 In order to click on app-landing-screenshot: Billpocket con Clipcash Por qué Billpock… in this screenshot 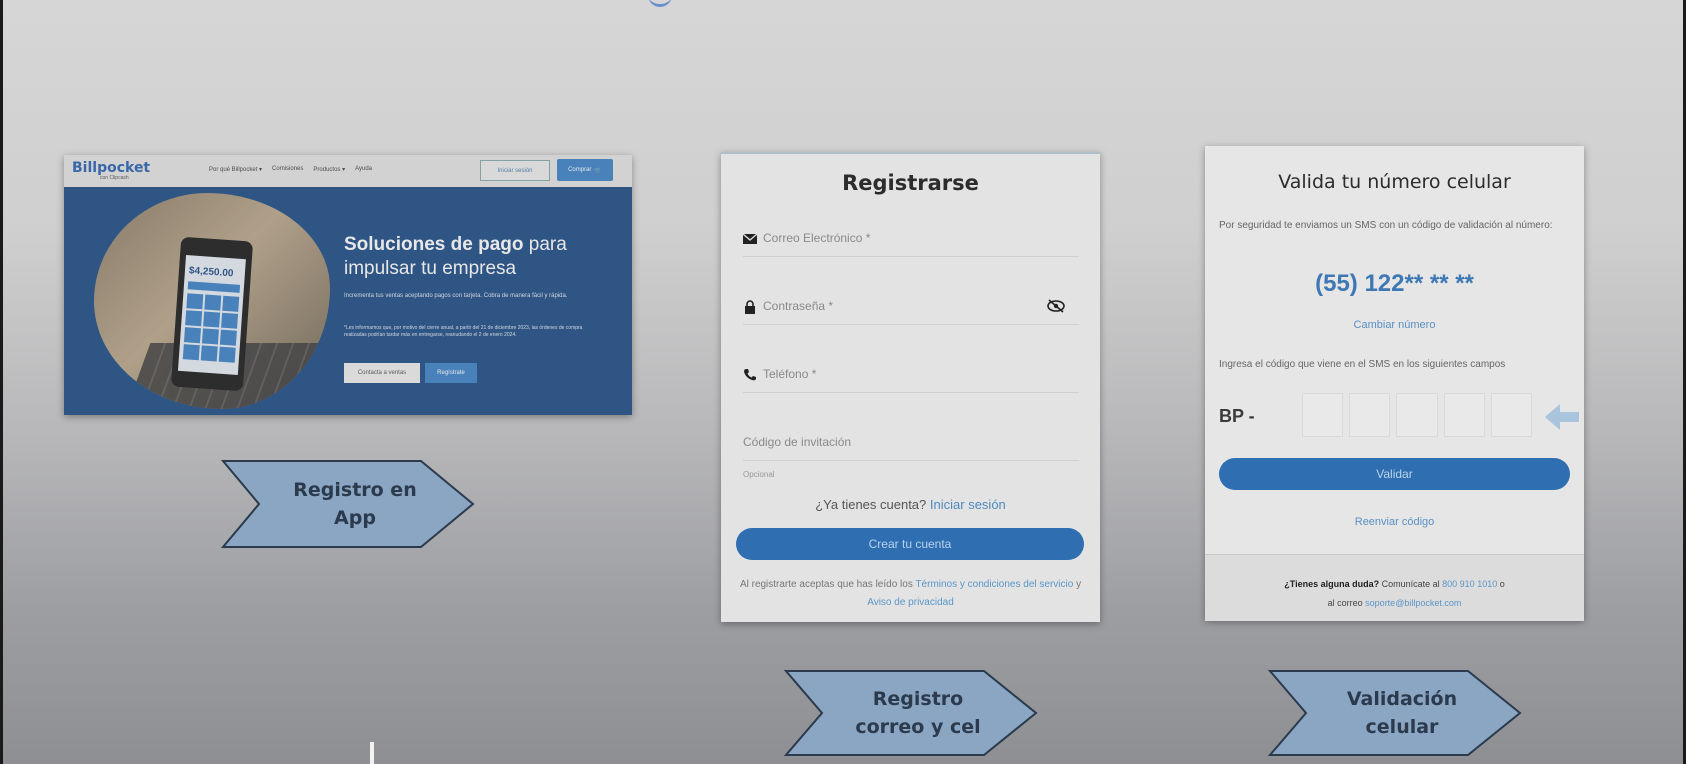, I will do `click(348, 285)`.